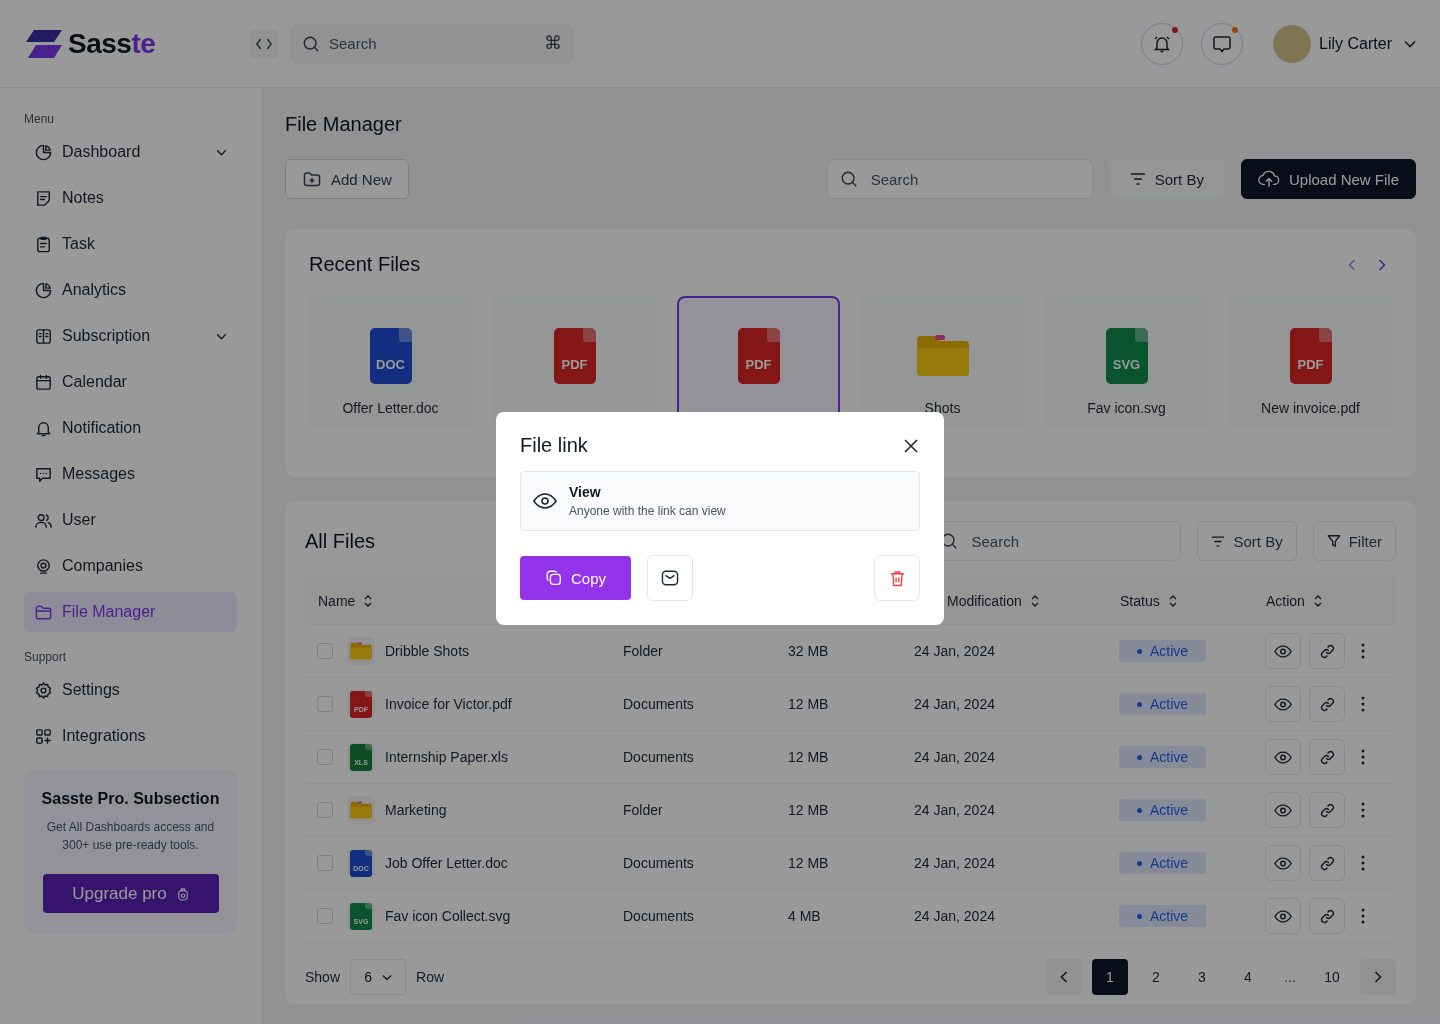  Describe the element at coordinates (337, 601) in the screenshot. I see `column-header: Name` at that location.